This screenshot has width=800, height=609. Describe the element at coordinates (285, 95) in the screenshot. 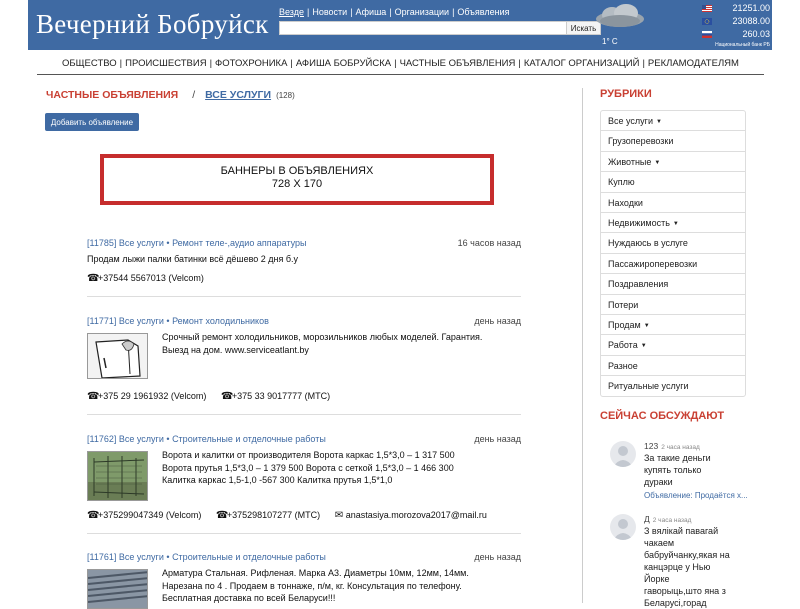

I see `ads-count: (128)` at that location.